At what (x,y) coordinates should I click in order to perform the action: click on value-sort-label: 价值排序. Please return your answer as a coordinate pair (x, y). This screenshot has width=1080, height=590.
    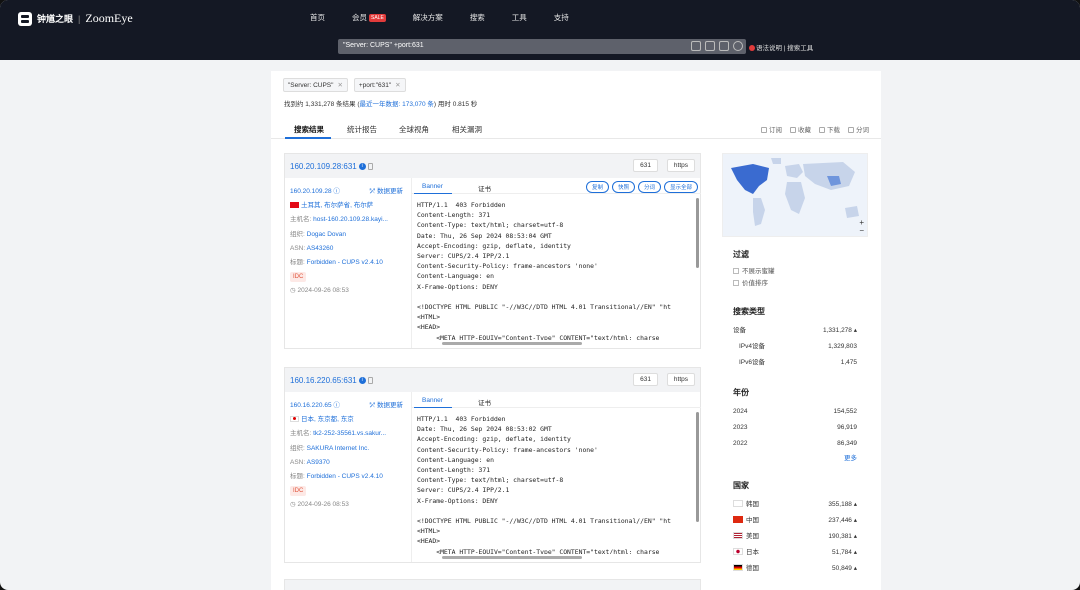
    Looking at the image, I should click on (755, 283).